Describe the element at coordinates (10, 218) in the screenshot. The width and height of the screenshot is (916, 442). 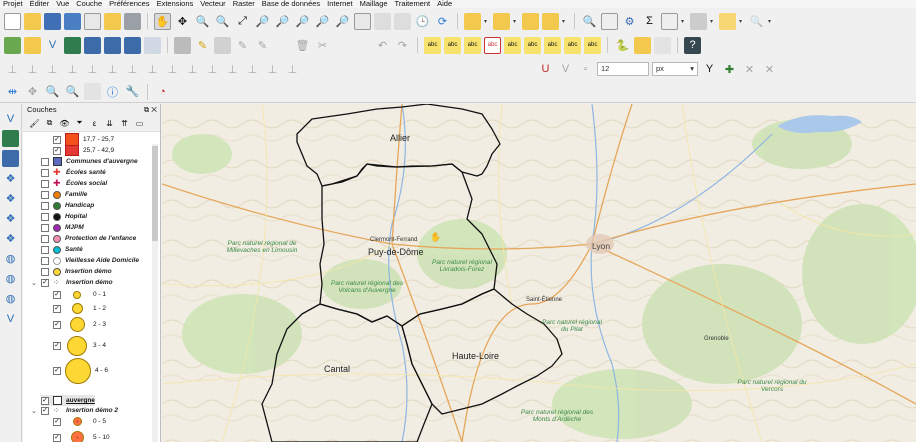
I see `add-mssql-icon: ❖` at that location.